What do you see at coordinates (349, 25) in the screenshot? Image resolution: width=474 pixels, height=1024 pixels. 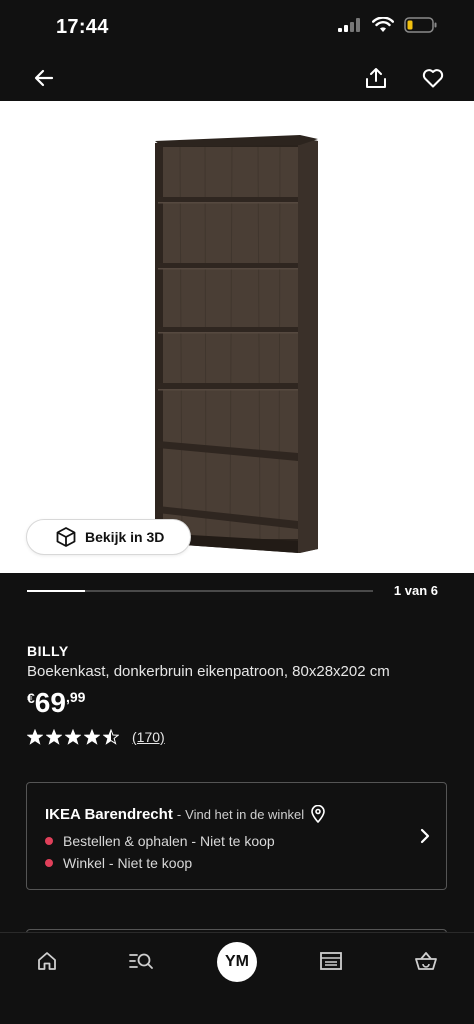 I see `cellular-signal-icon` at bounding box center [349, 25].